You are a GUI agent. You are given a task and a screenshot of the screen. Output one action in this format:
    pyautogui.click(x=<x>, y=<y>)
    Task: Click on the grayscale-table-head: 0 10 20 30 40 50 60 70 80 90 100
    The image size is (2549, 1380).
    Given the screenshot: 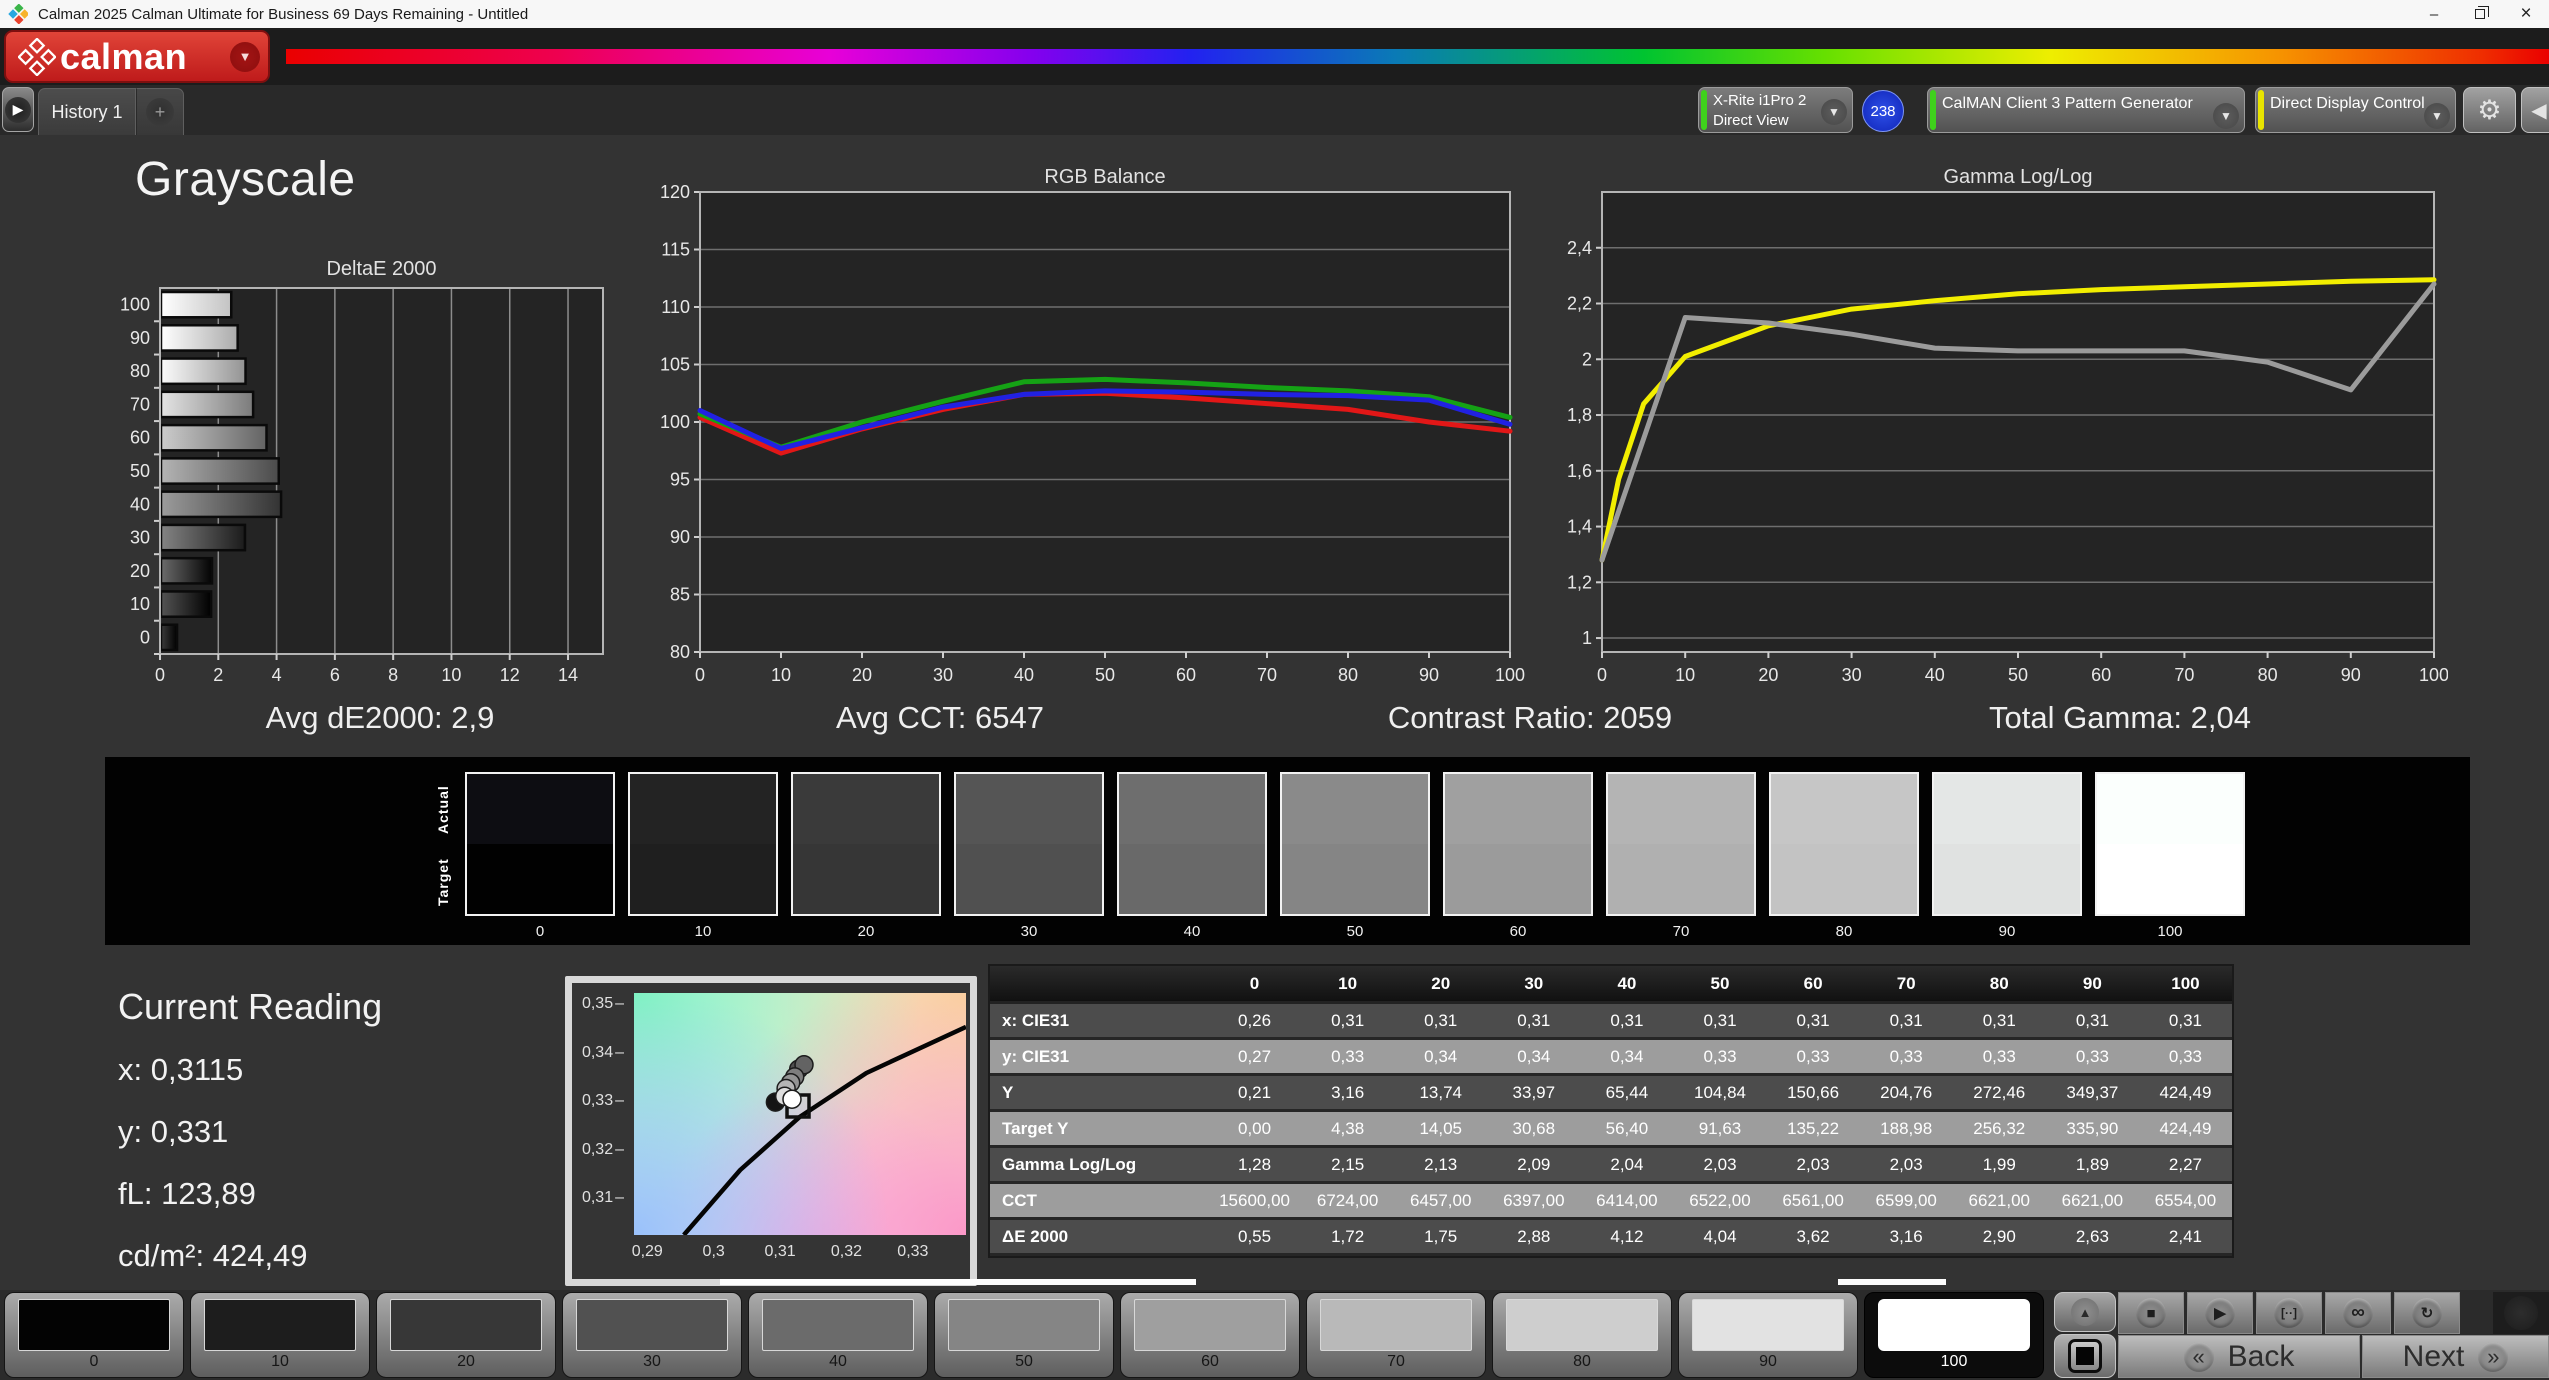 What is the action you would take?
    pyautogui.click(x=1611, y=985)
    